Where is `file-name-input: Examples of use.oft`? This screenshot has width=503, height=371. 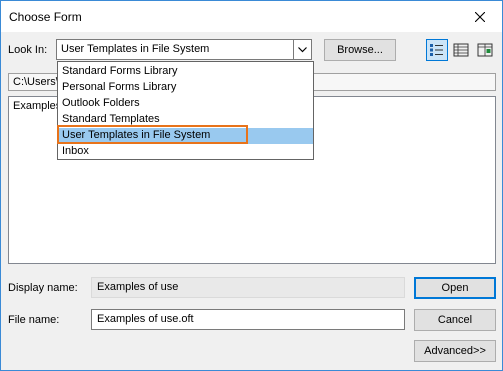 file-name-input: Examples of use.oft is located at coordinates (248, 319).